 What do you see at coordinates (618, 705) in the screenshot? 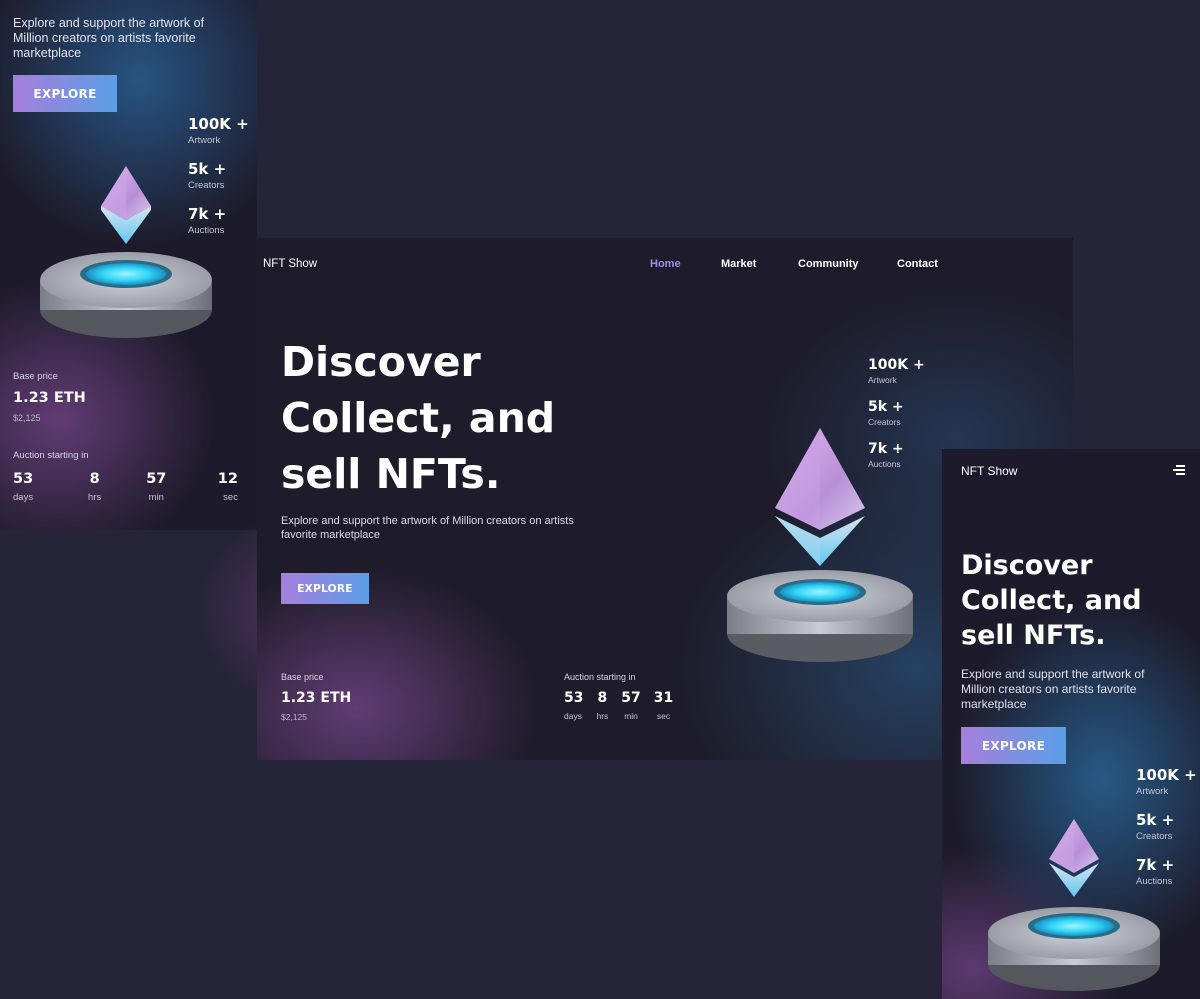
I see `countdown: 53 days 8 hrs 57 min 31 sec` at bounding box center [618, 705].